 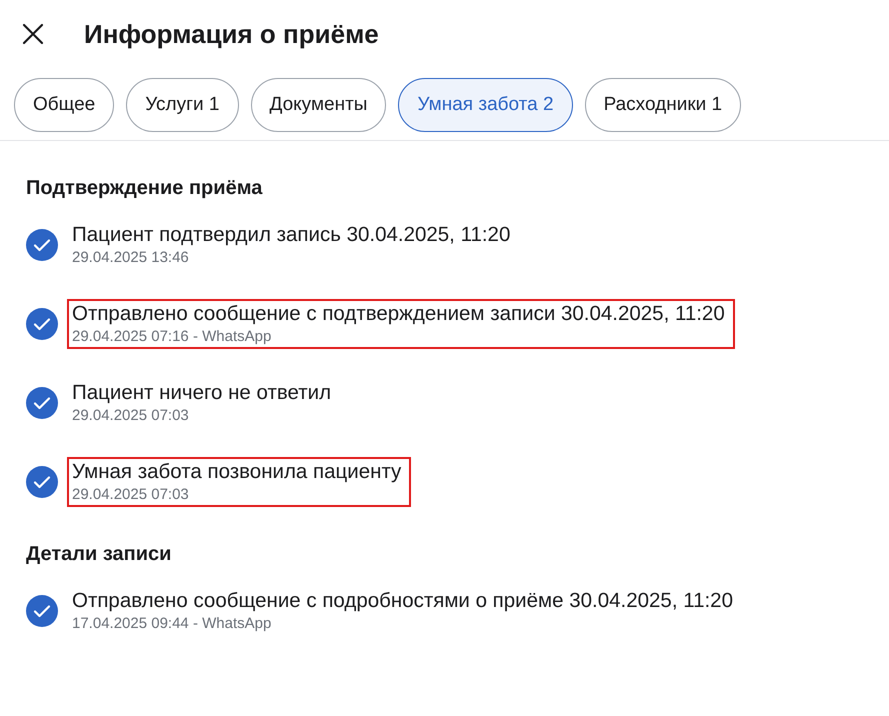 I want to click on close-button, so click(x=33, y=34).